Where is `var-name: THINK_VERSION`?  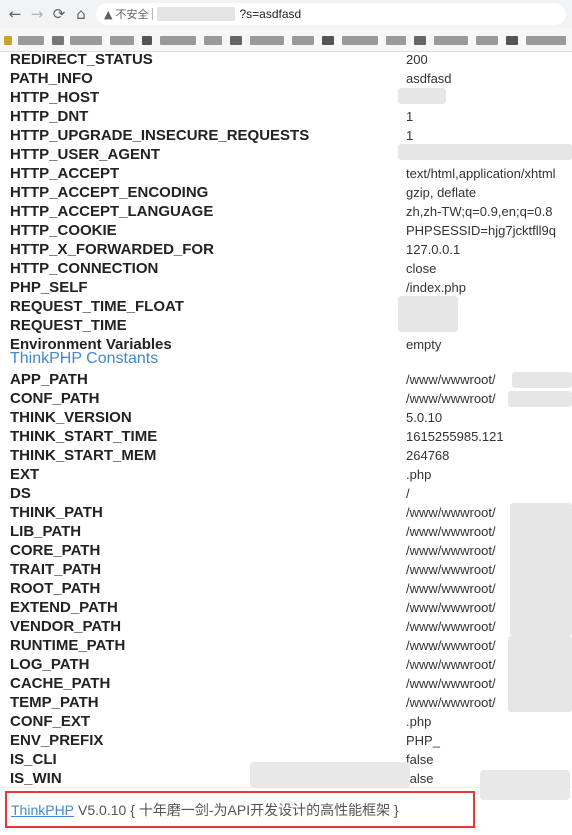 var-name: THINK_VERSION is located at coordinates (71, 417).